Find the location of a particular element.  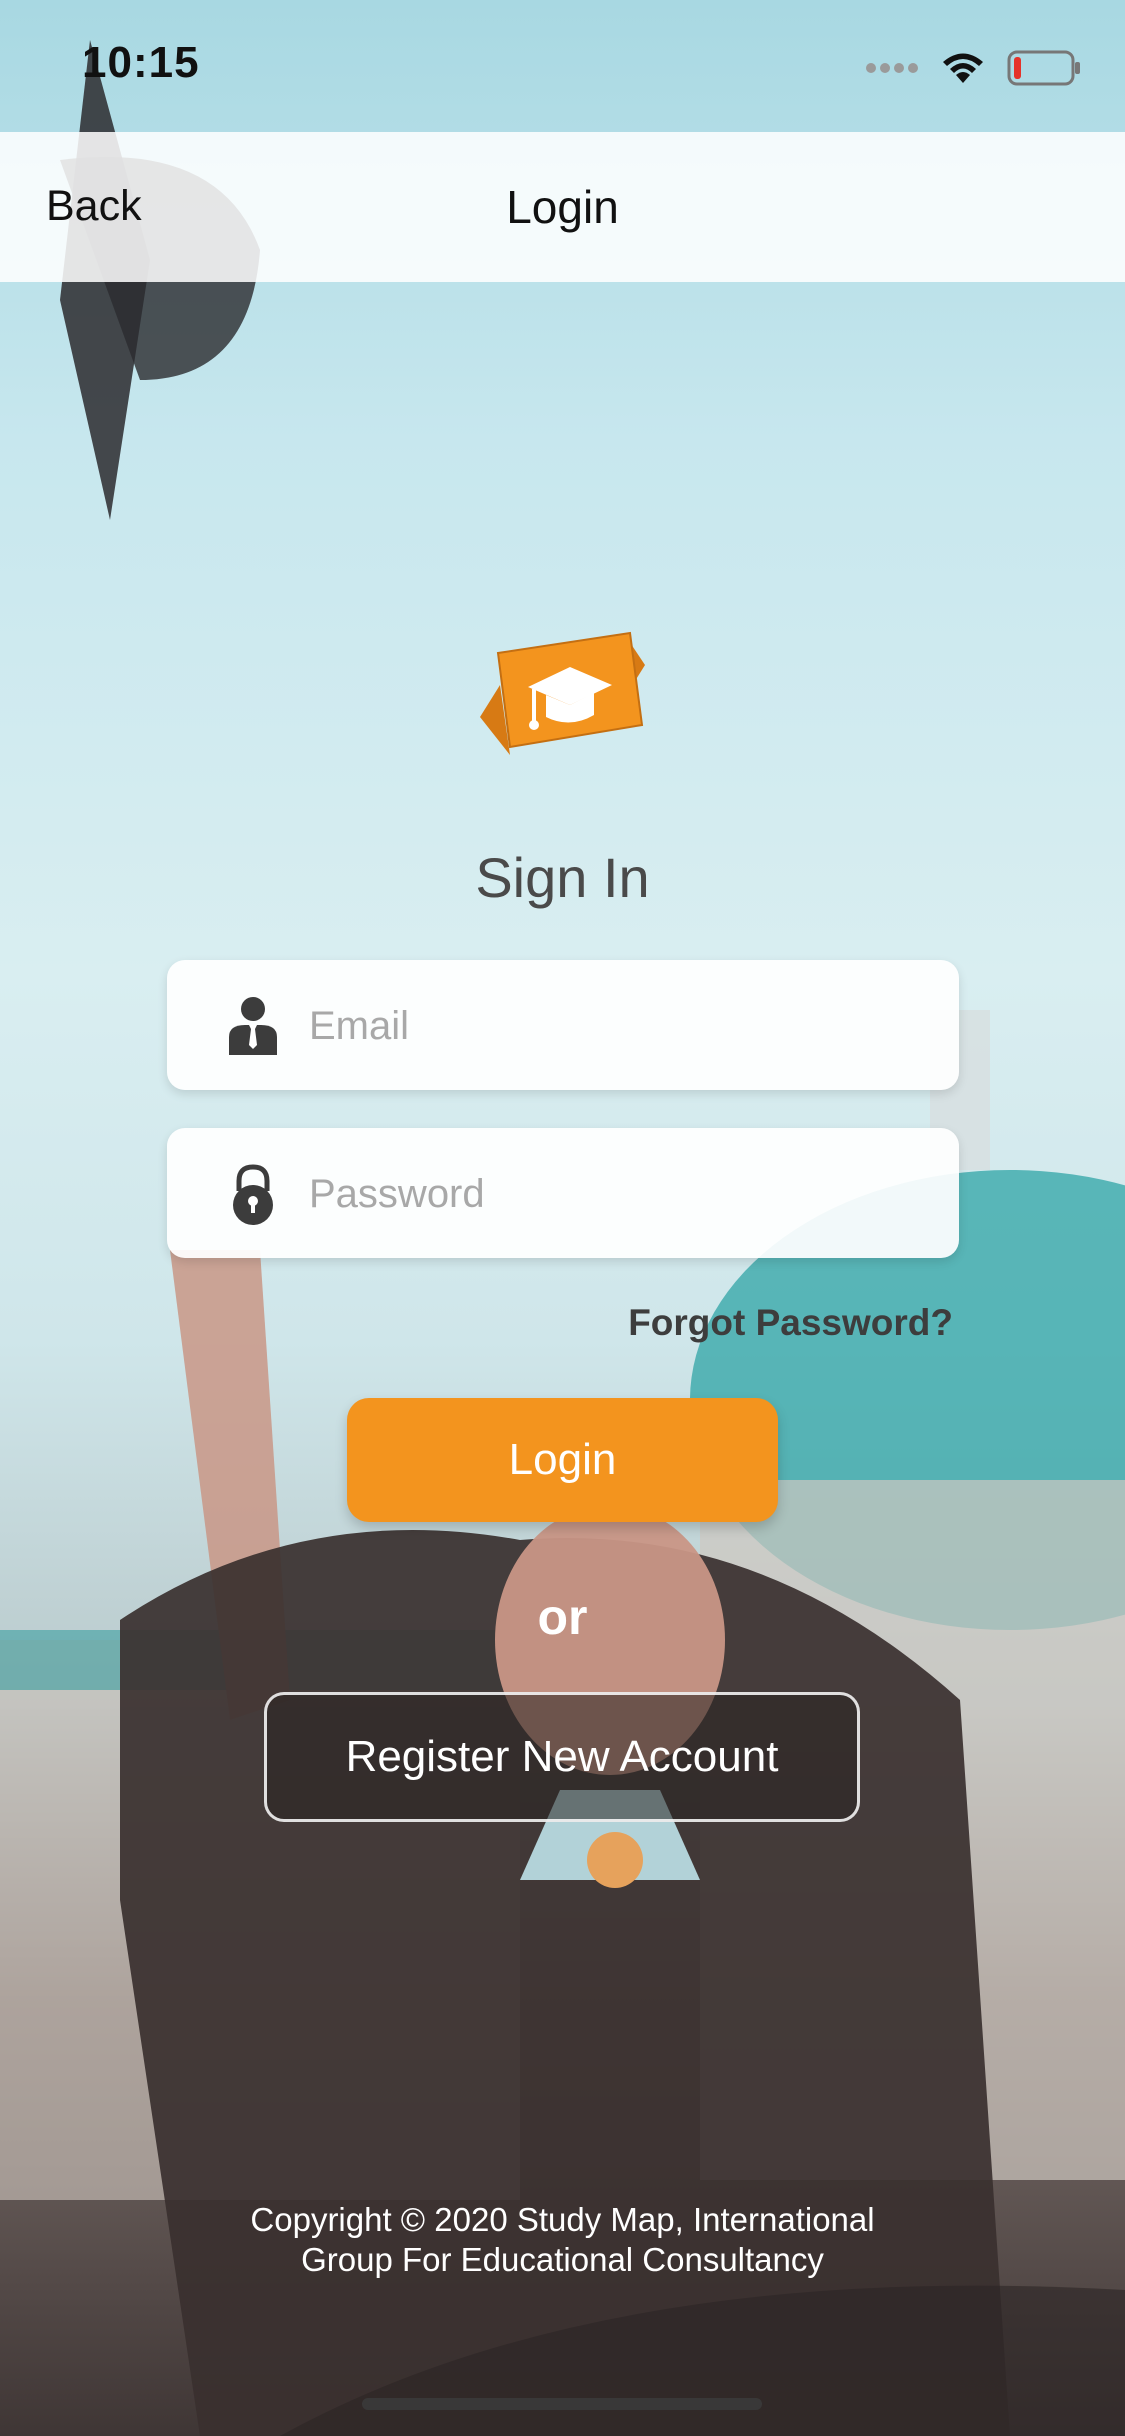

battery-low-icon is located at coordinates (1043, 68).